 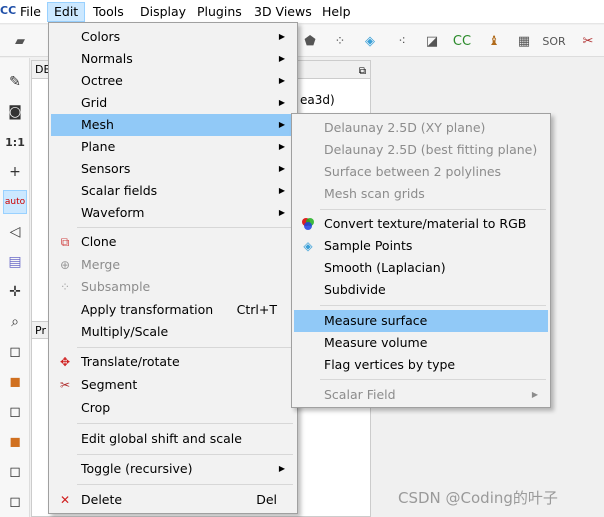 I want to click on rgb-circles-icon, so click(x=308, y=224).